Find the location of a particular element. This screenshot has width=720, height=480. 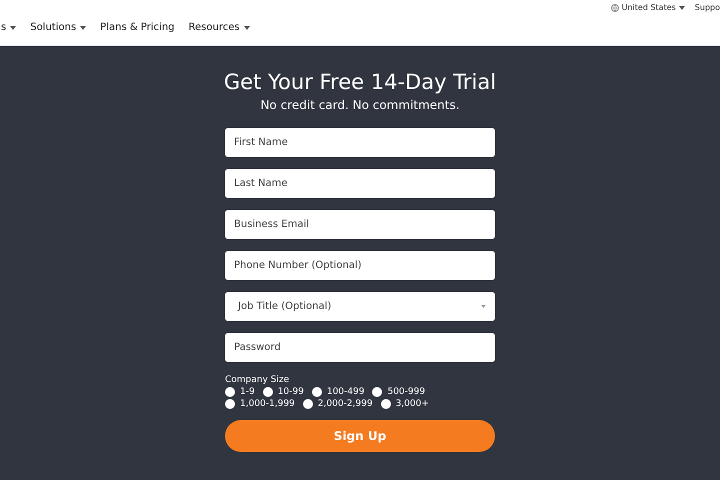

input-field: Password is located at coordinates (360, 347).